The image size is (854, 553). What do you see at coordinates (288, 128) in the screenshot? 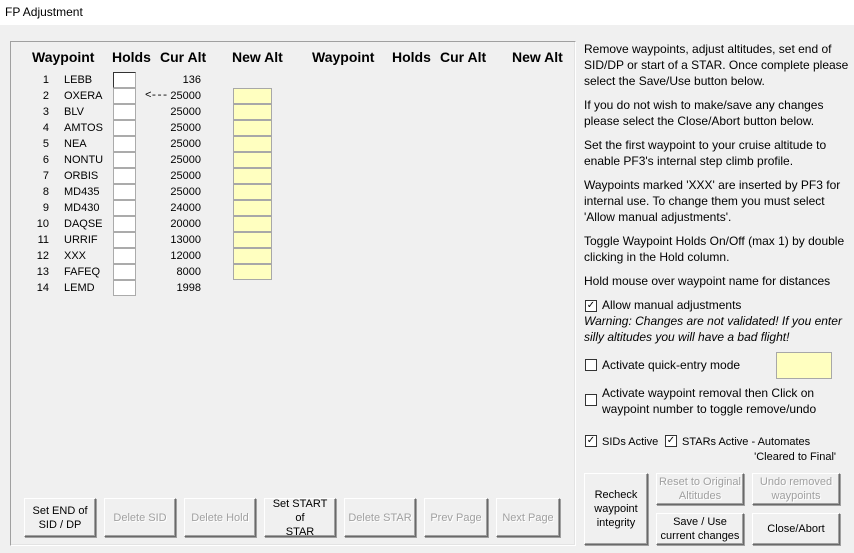
I see `table-row: 4 AMTOS 25000` at bounding box center [288, 128].